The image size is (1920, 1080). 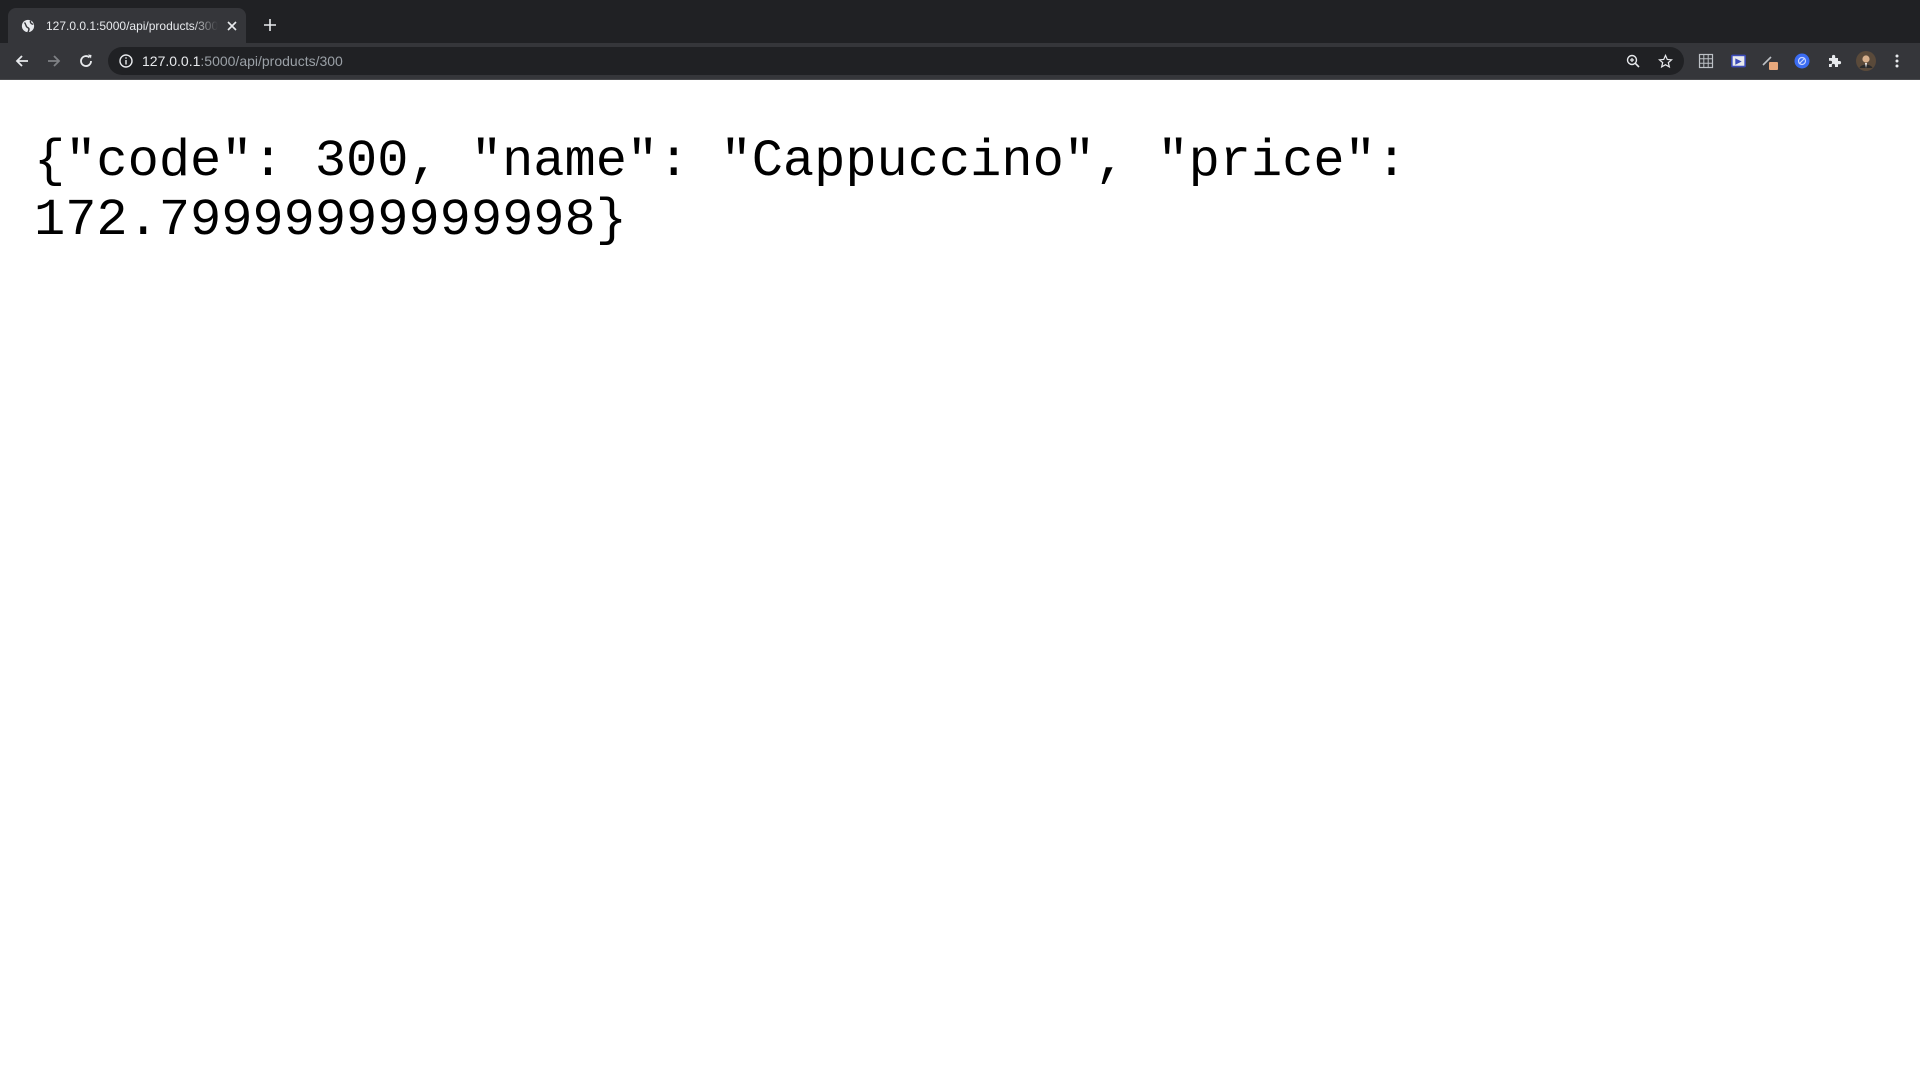 I want to click on zoom-icon, so click(x=1633, y=61).